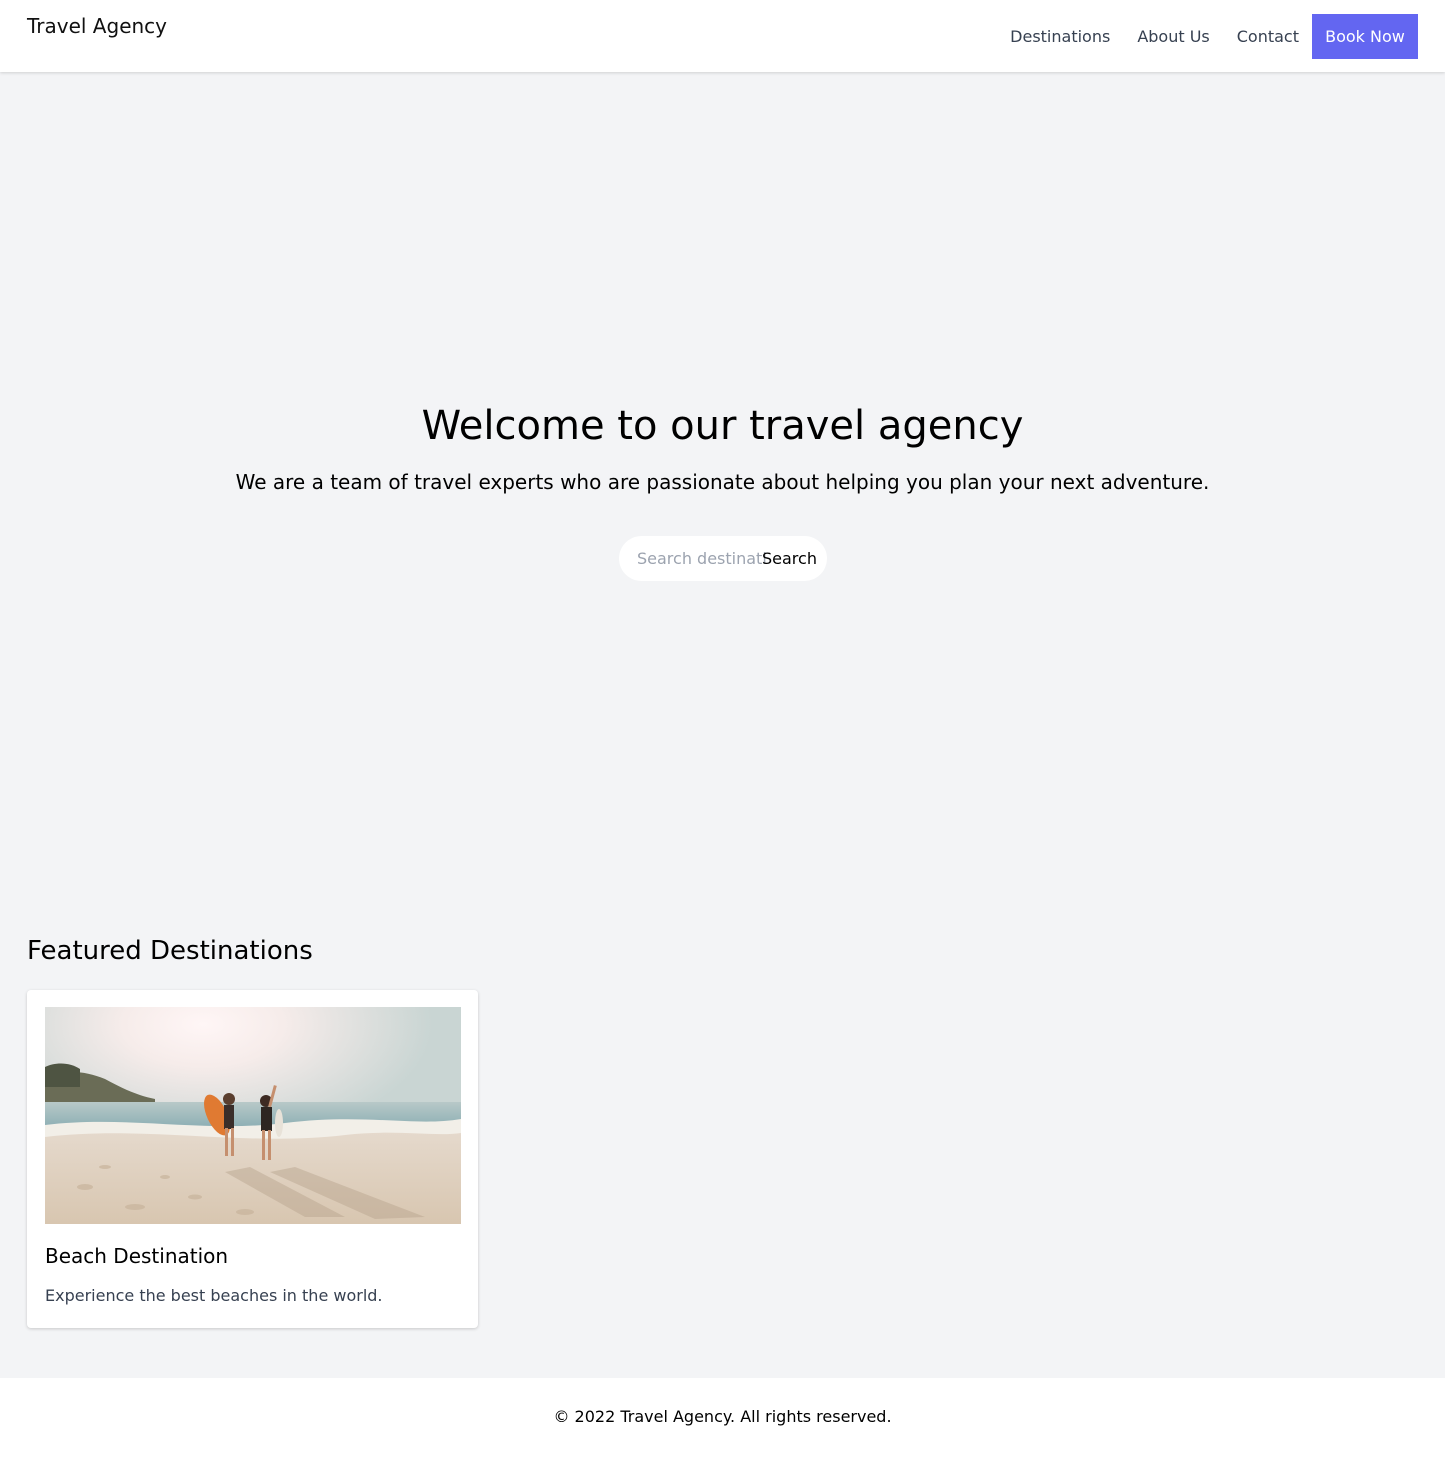 This screenshot has height=1459, width=1445. What do you see at coordinates (1365, 36) in the screenshot?
I see `book-now-button: Book Now` at bounding box center [1365, 36].